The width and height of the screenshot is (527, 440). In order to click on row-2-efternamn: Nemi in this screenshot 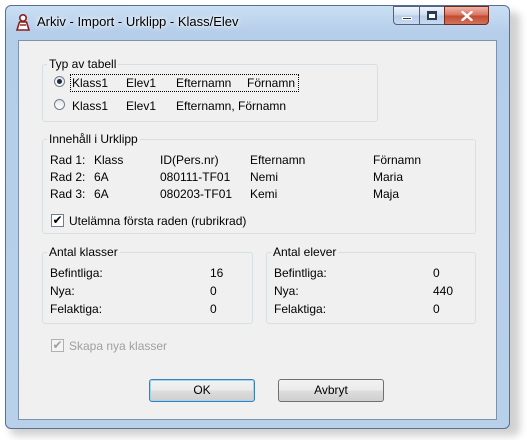, I will do `click(264, 177)`.